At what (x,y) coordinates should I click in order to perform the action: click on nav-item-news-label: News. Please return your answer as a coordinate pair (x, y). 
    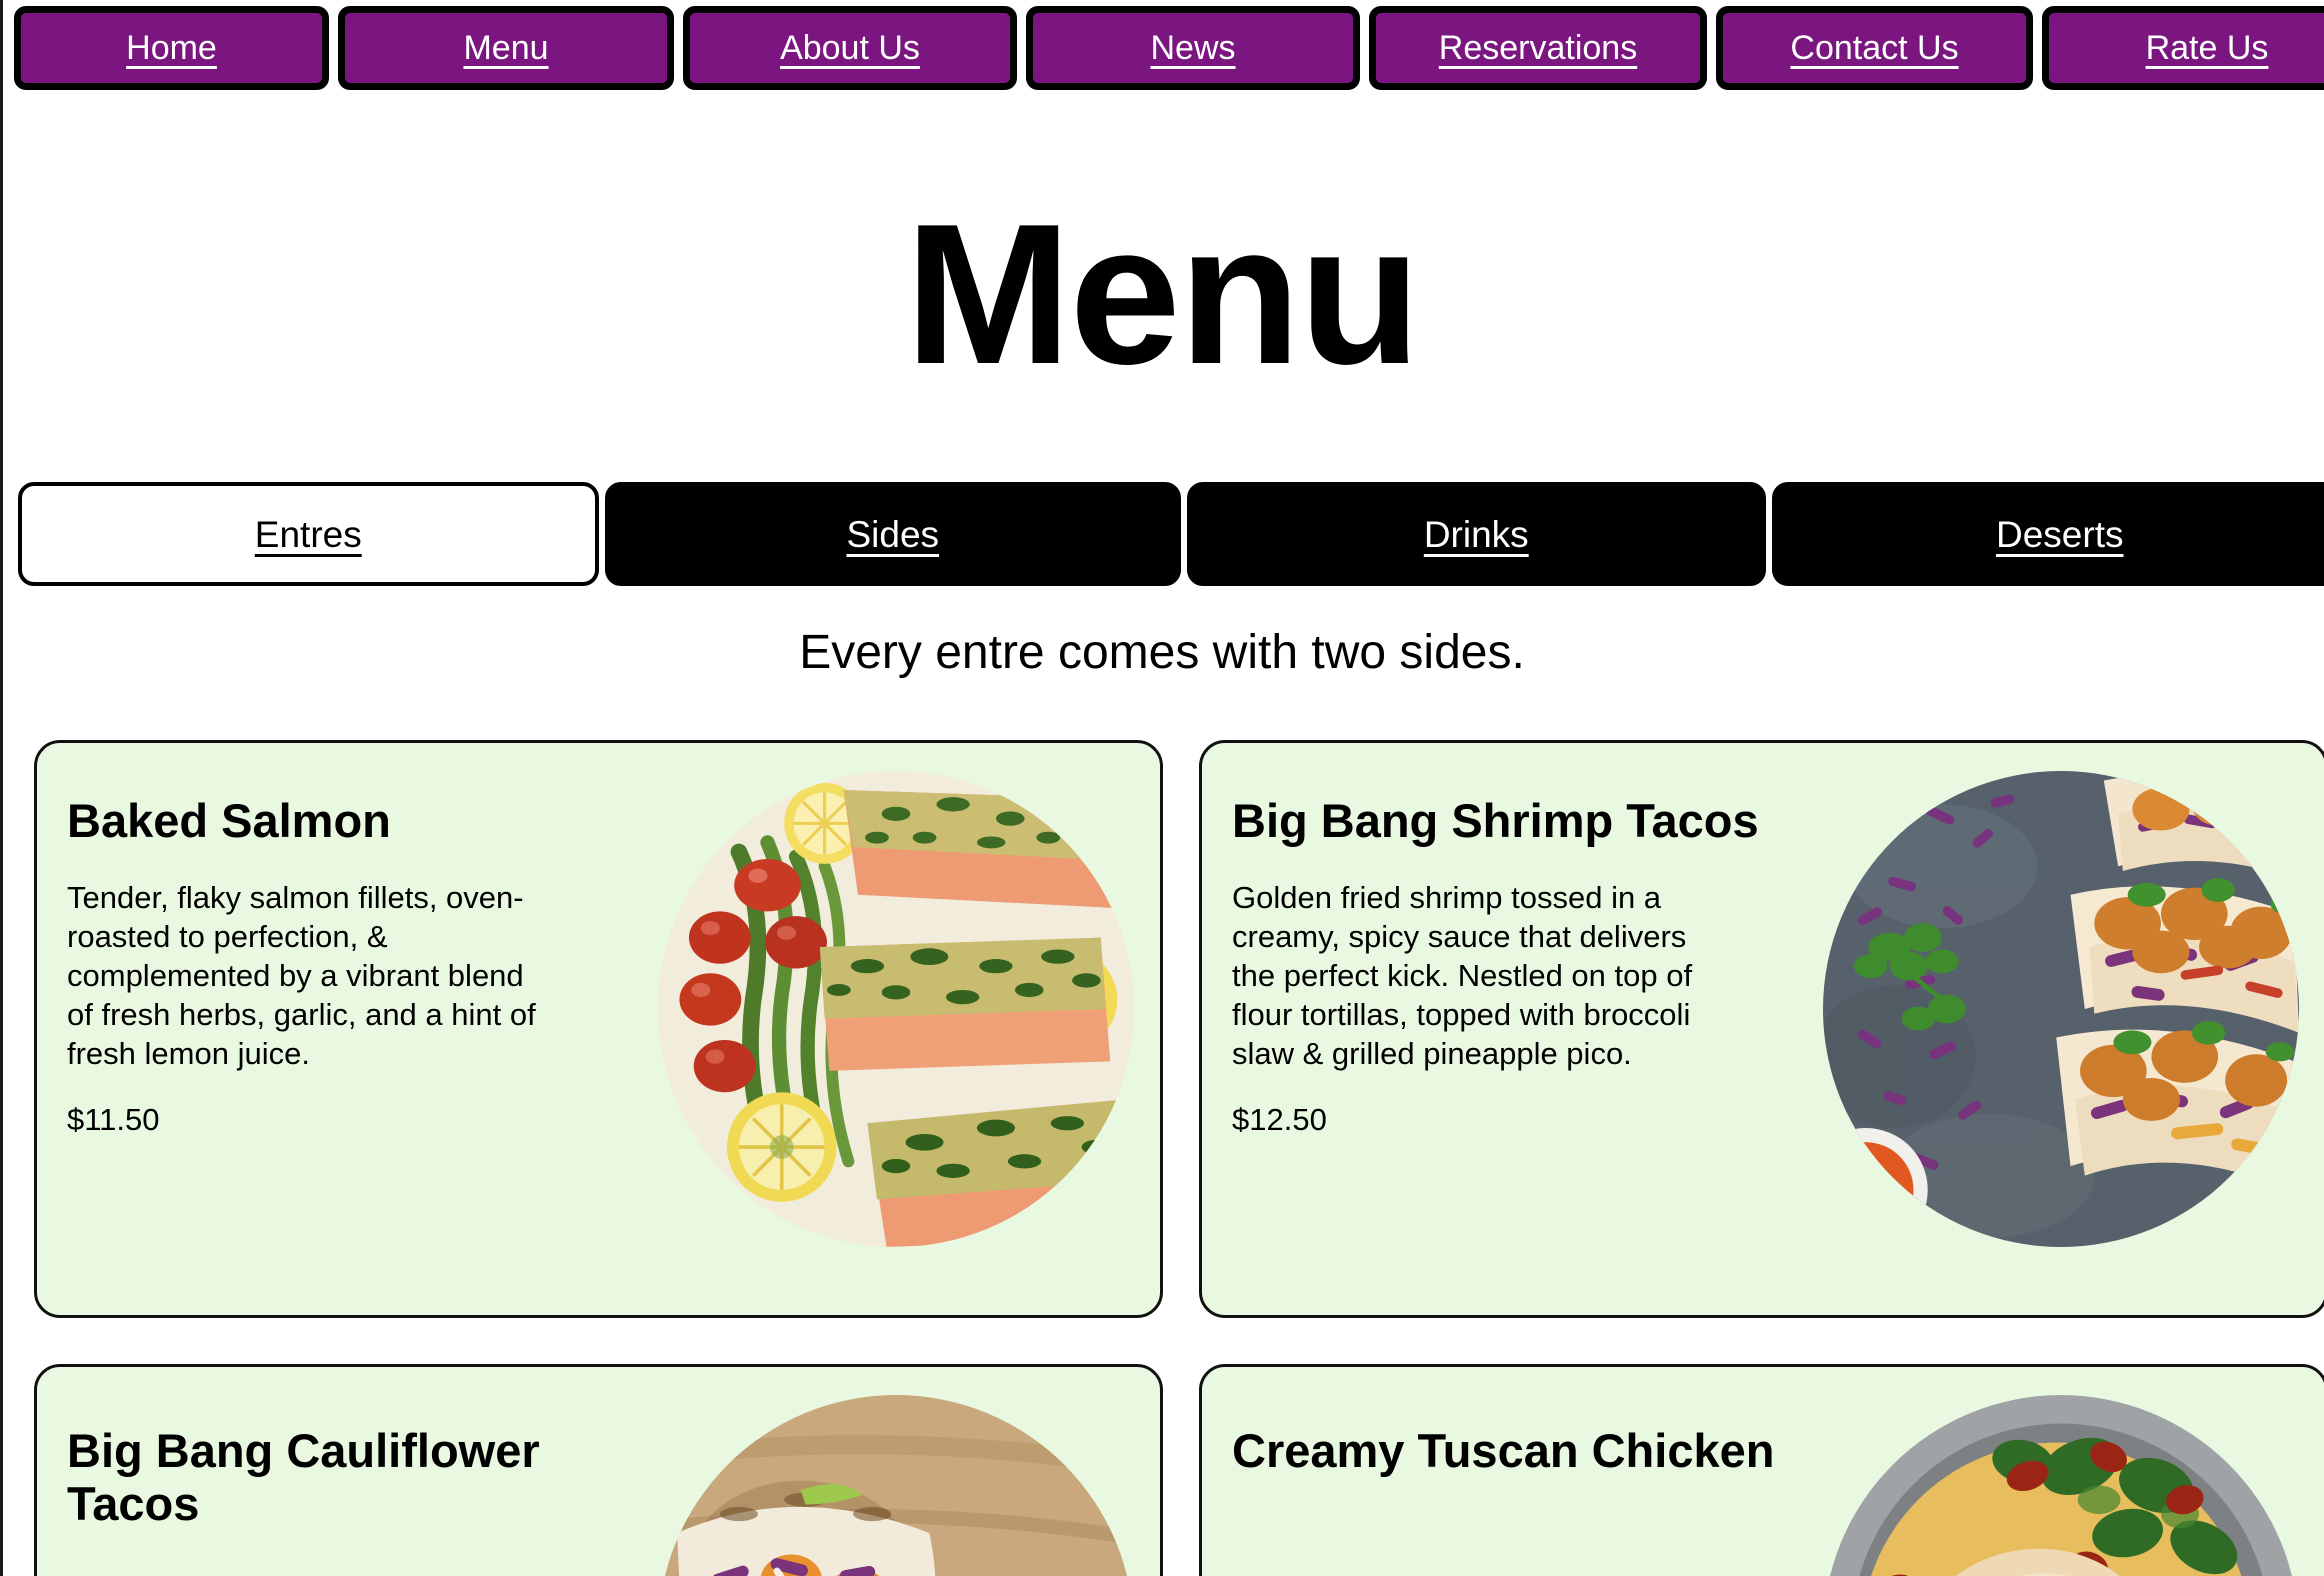
    Looking at the image, I should click on (1193, 48).